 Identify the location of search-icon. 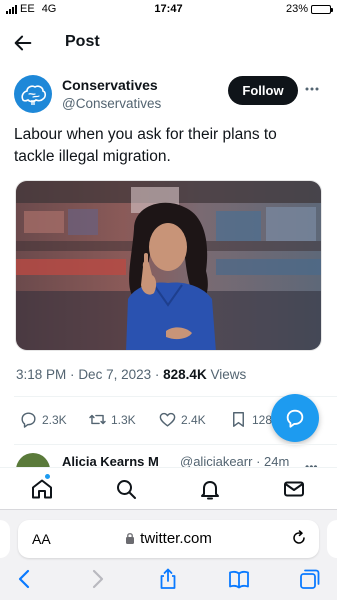
(126, 489).